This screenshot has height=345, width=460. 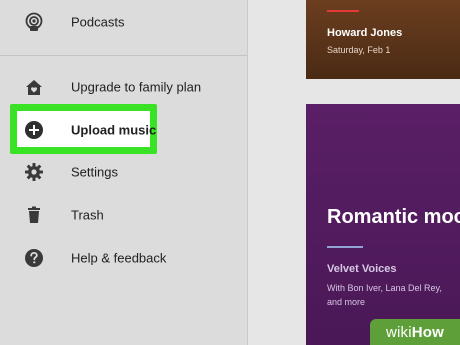 I want to click on sidebar-item-upgrade-family: Upgrade to family plan, so click(x=123, y=87).